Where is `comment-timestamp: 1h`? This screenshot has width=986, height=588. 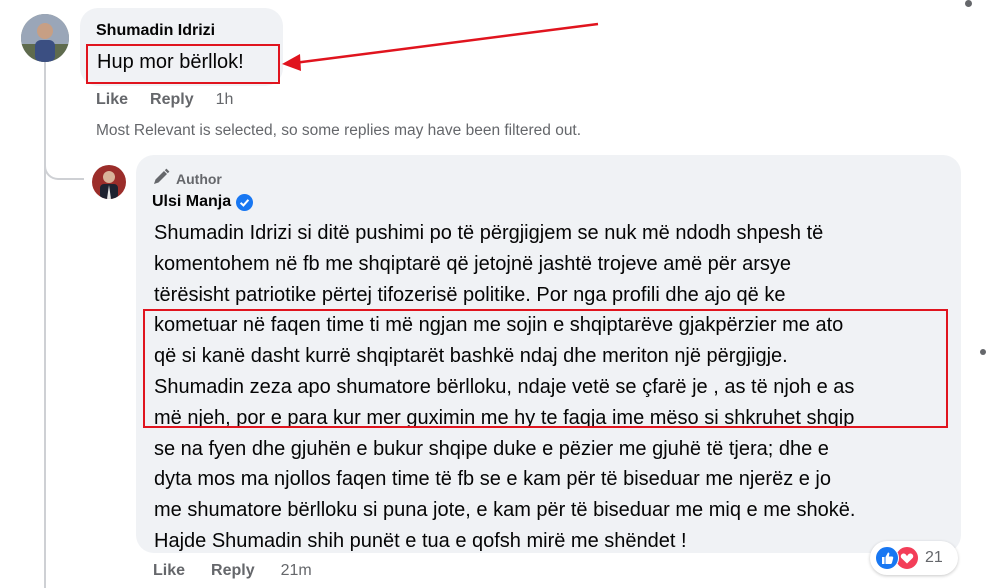
comment-timestamp: 1h is located at coordinates (225, 100).